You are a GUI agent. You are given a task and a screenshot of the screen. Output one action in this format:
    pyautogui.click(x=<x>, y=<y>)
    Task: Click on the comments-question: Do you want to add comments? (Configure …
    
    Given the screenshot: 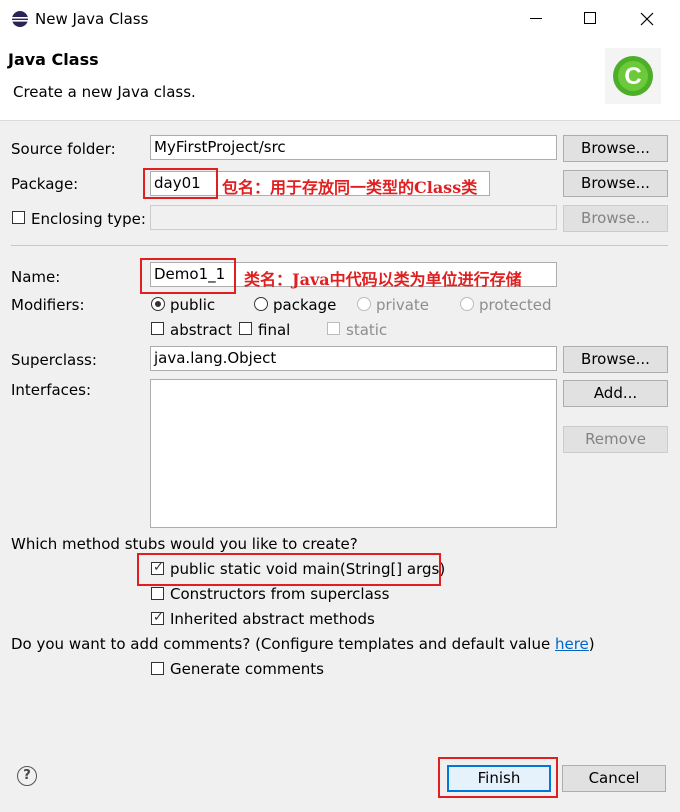 What is the action you would take?
    pyautogui.click(x=303, y=644)
    